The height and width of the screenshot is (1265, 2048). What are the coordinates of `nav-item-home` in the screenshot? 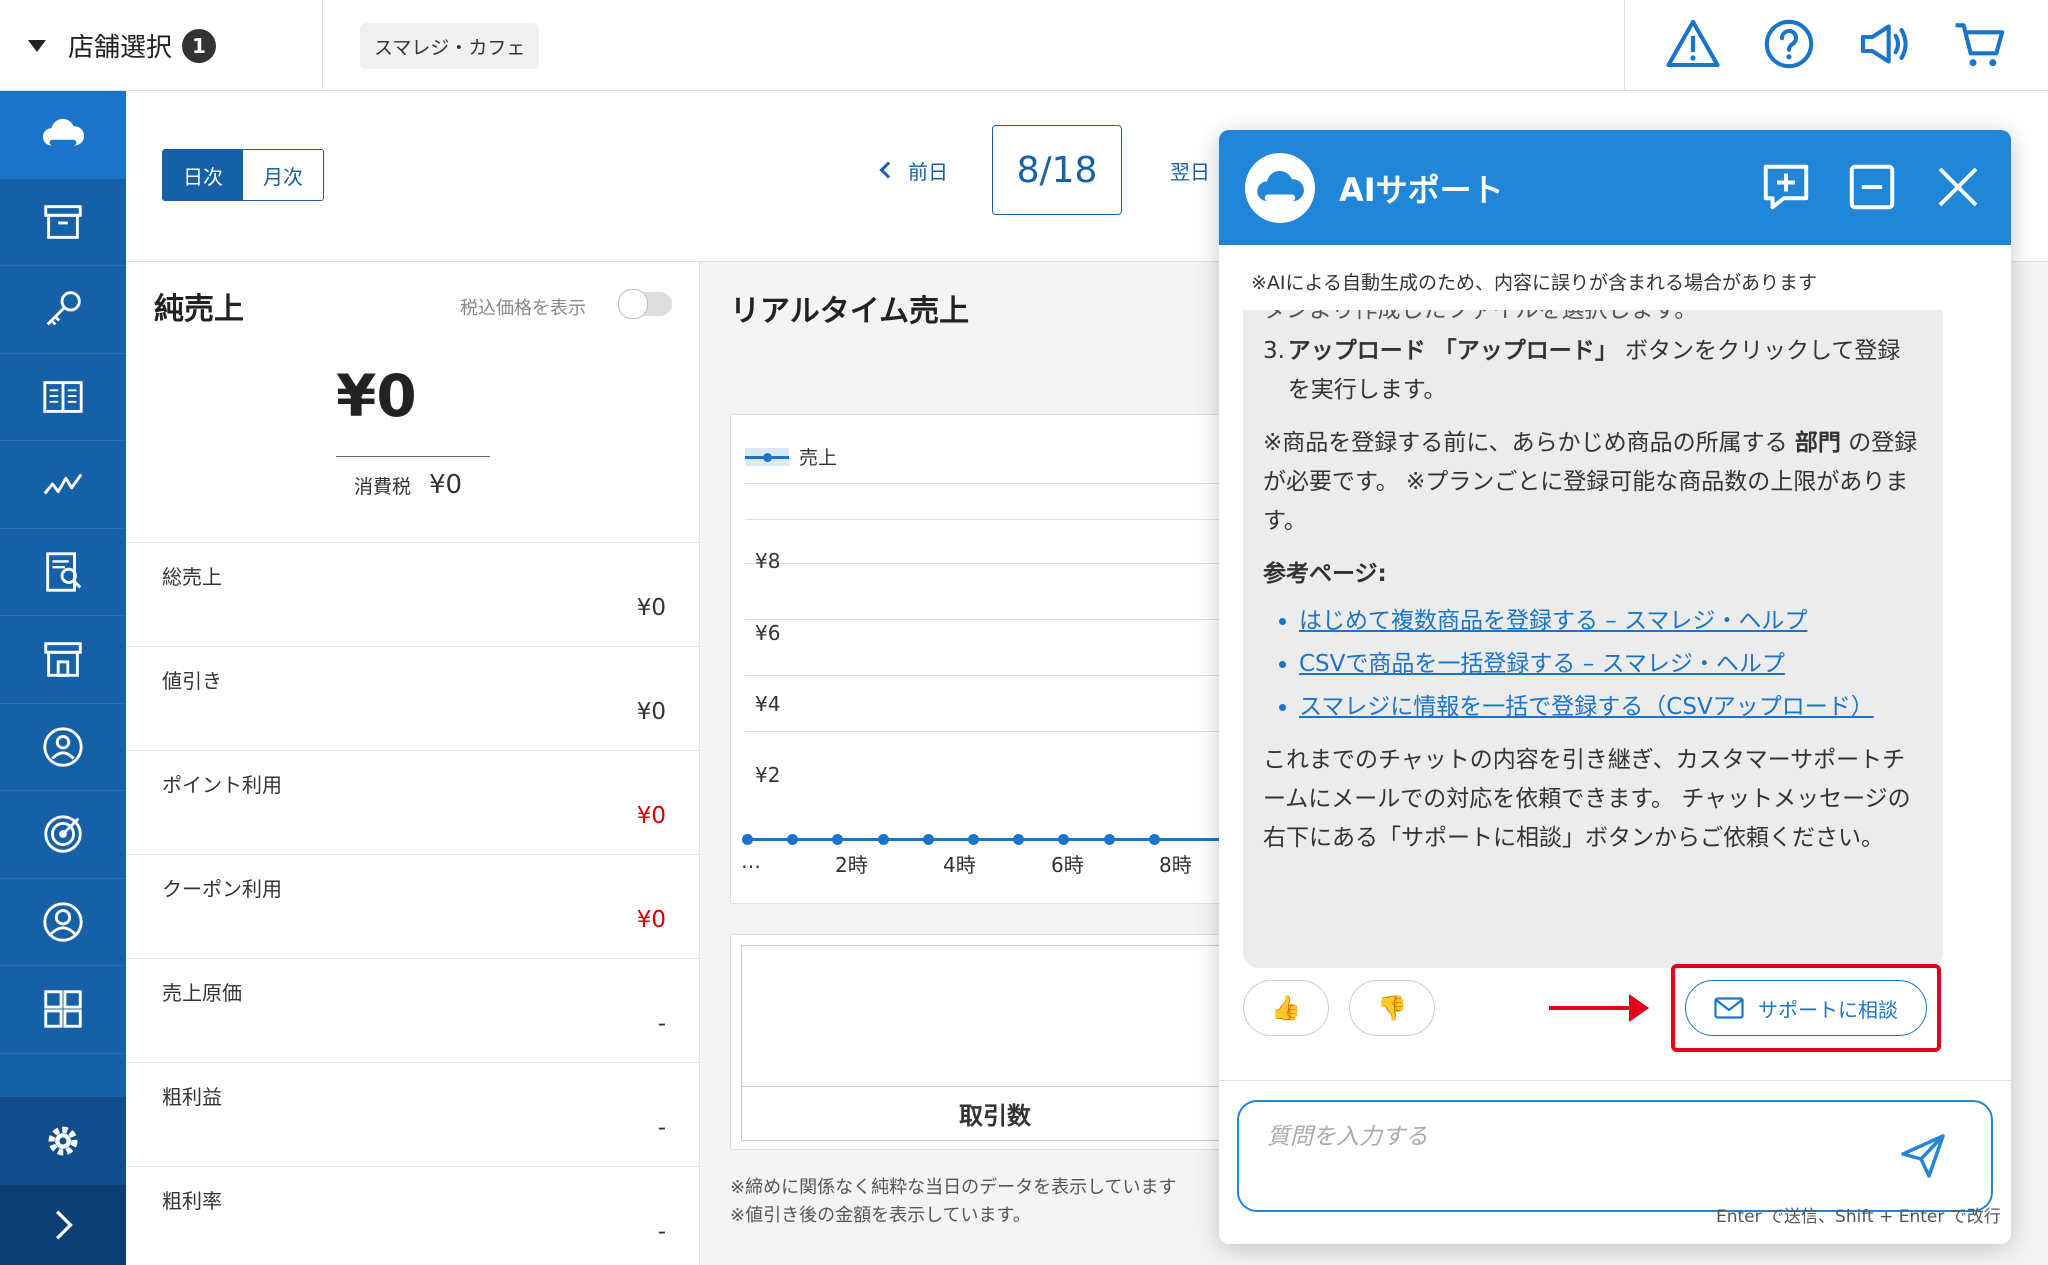 It's located at (63, 135).